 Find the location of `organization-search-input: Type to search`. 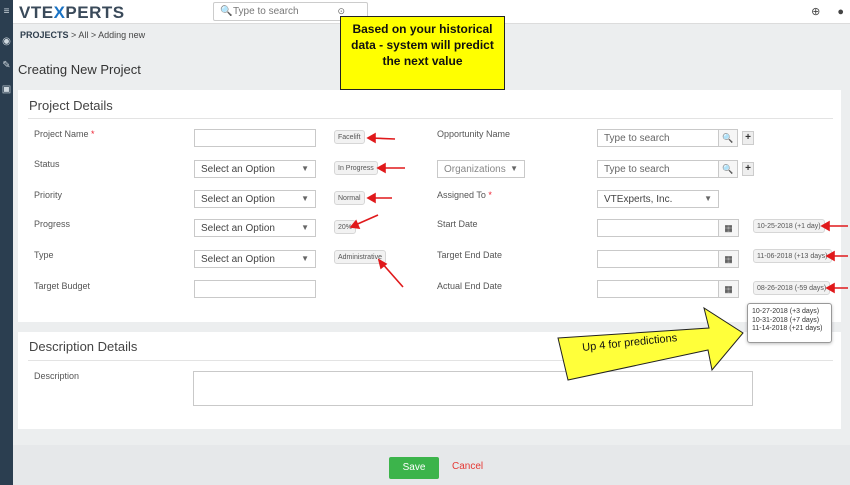

organization-search-input: Type to search is located at coordinates (658, 169).